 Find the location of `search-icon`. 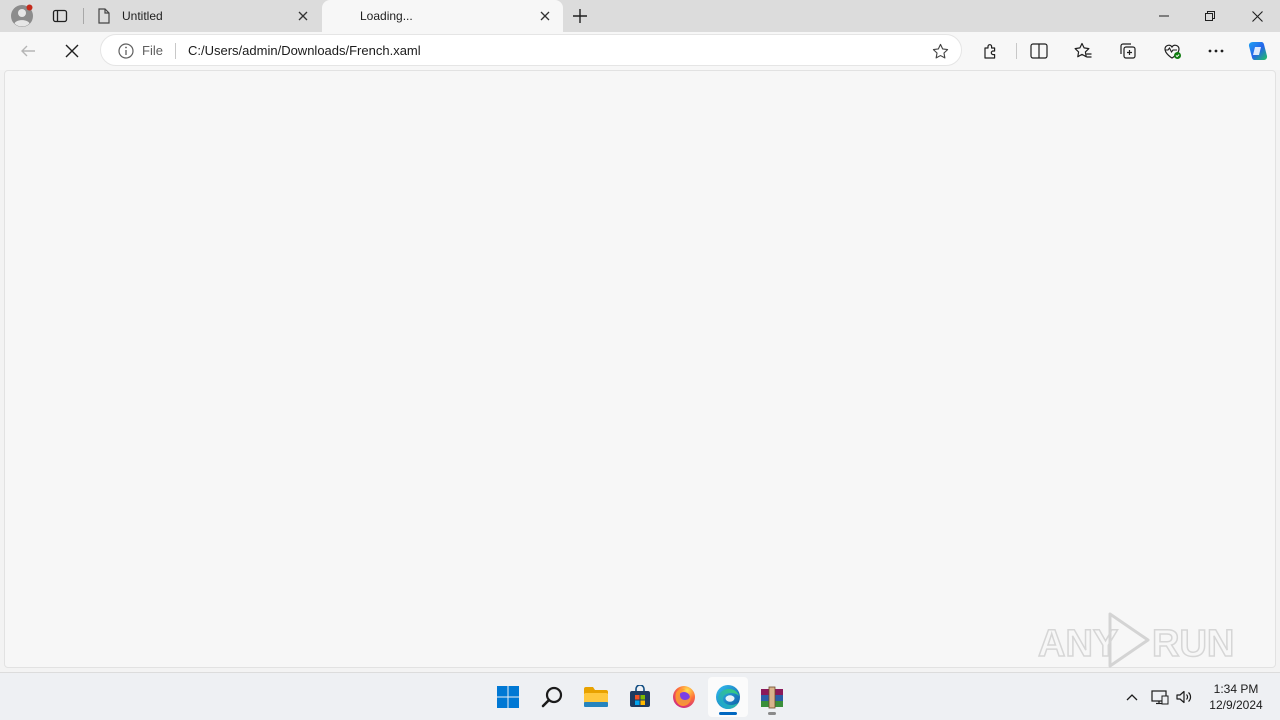

search-icon is located at coordinates (552, 697).